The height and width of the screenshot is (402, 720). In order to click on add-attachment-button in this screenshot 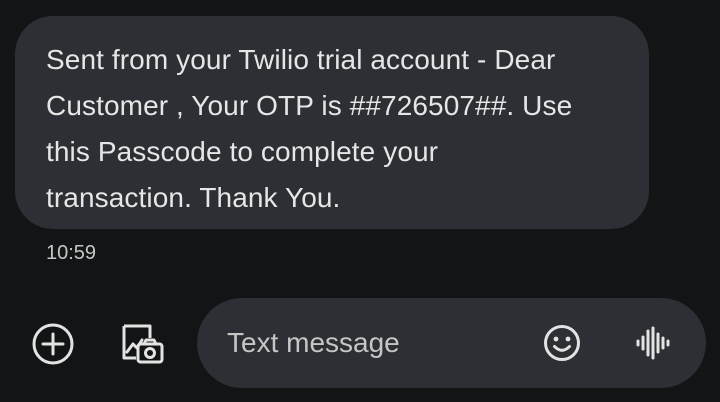, I will do `click(53, 344)`.